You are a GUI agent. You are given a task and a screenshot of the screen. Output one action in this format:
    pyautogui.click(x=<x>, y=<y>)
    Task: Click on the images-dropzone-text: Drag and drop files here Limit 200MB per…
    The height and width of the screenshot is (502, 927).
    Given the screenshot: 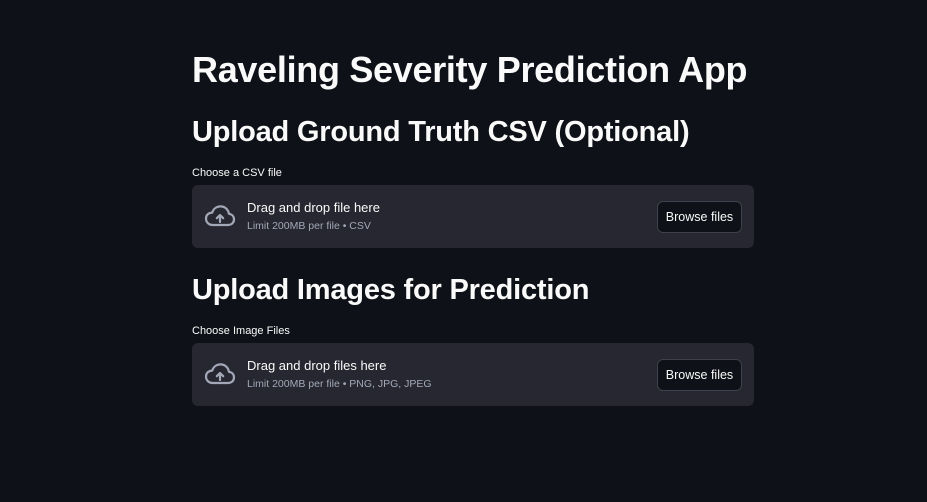 What is the action you would take?
    pyautogui.click(x=339, y=374)
    